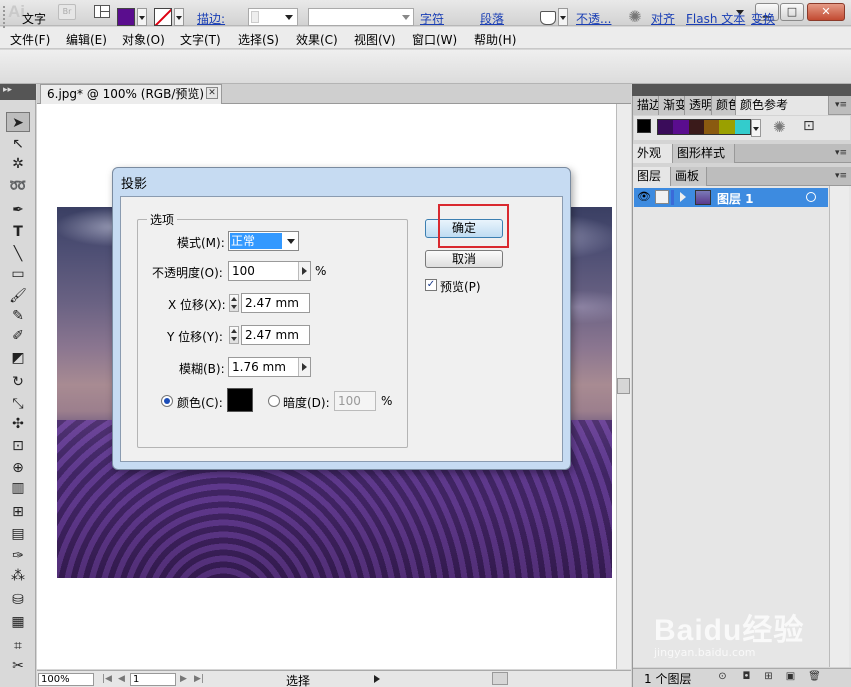  Describe the element at coordinates (548, 17) in the screenshot. I see `envelope-distort-icon` at that location.